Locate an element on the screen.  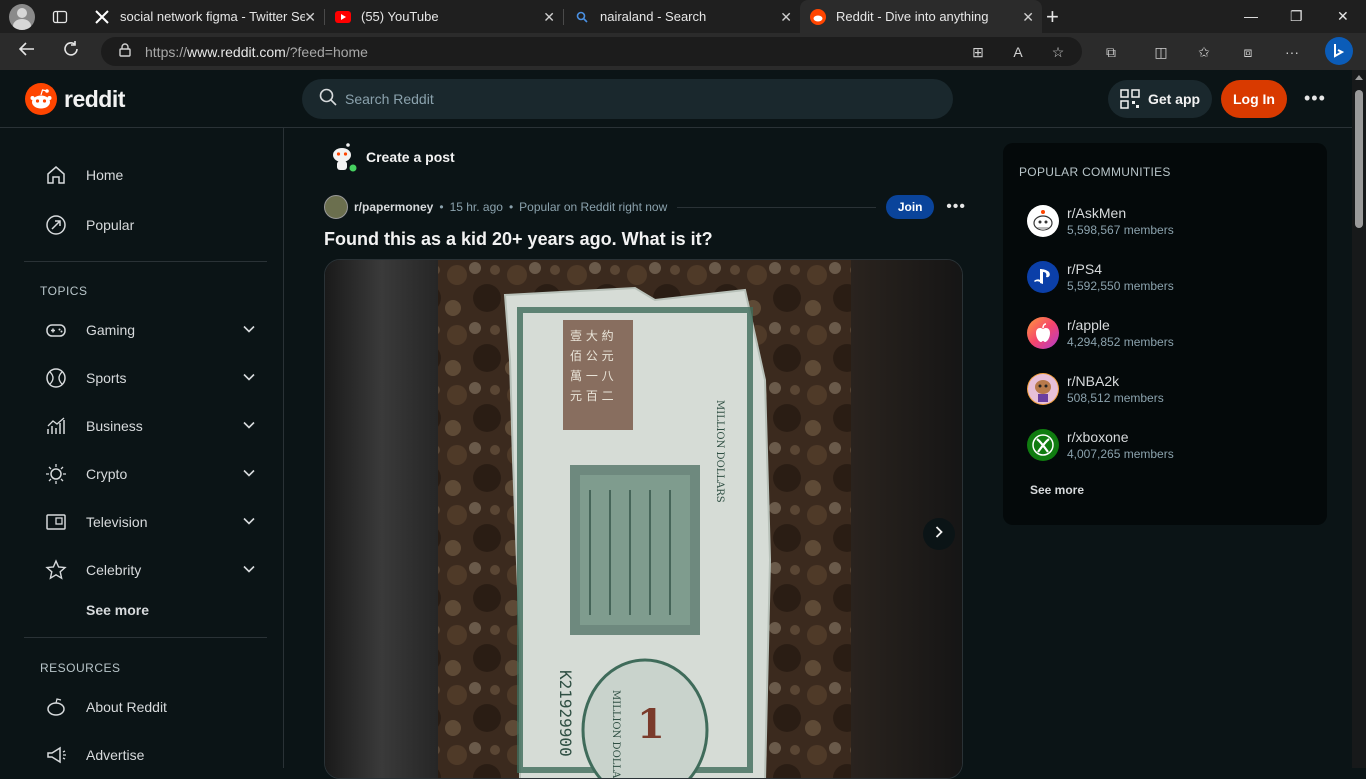
topic-business: Business is located at coordinates (152, 426).